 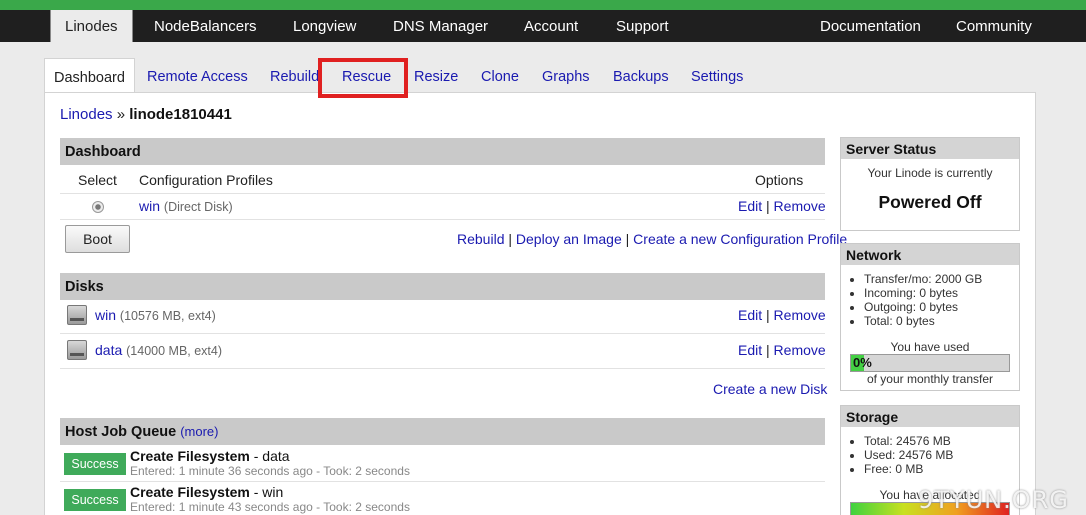 I want to click on tab-backups: Backups, so click(x=641, y=75).